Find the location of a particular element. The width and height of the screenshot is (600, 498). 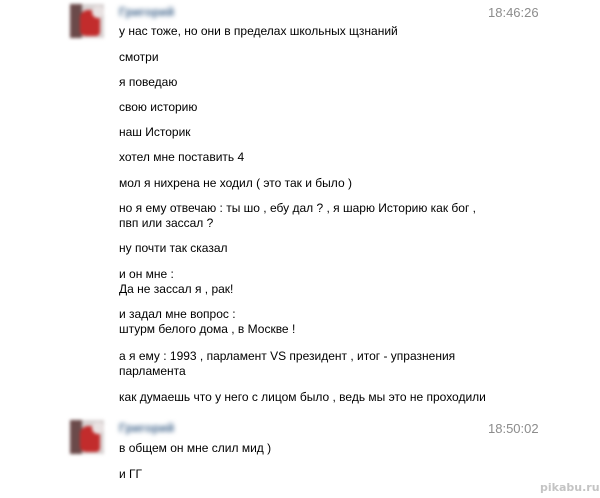

watermark: pikabu.ru is located at coordinates (570, 487).